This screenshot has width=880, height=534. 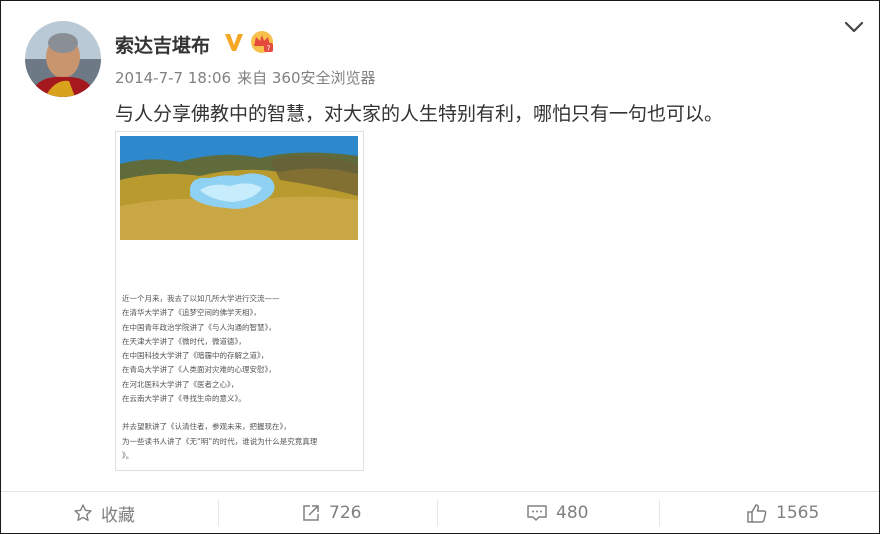 I want to click on post-text: 与人分享佛教中的智慧，对大家的人生特别有利，哪怕只有一句也可以。, so click(x=419, y=114).